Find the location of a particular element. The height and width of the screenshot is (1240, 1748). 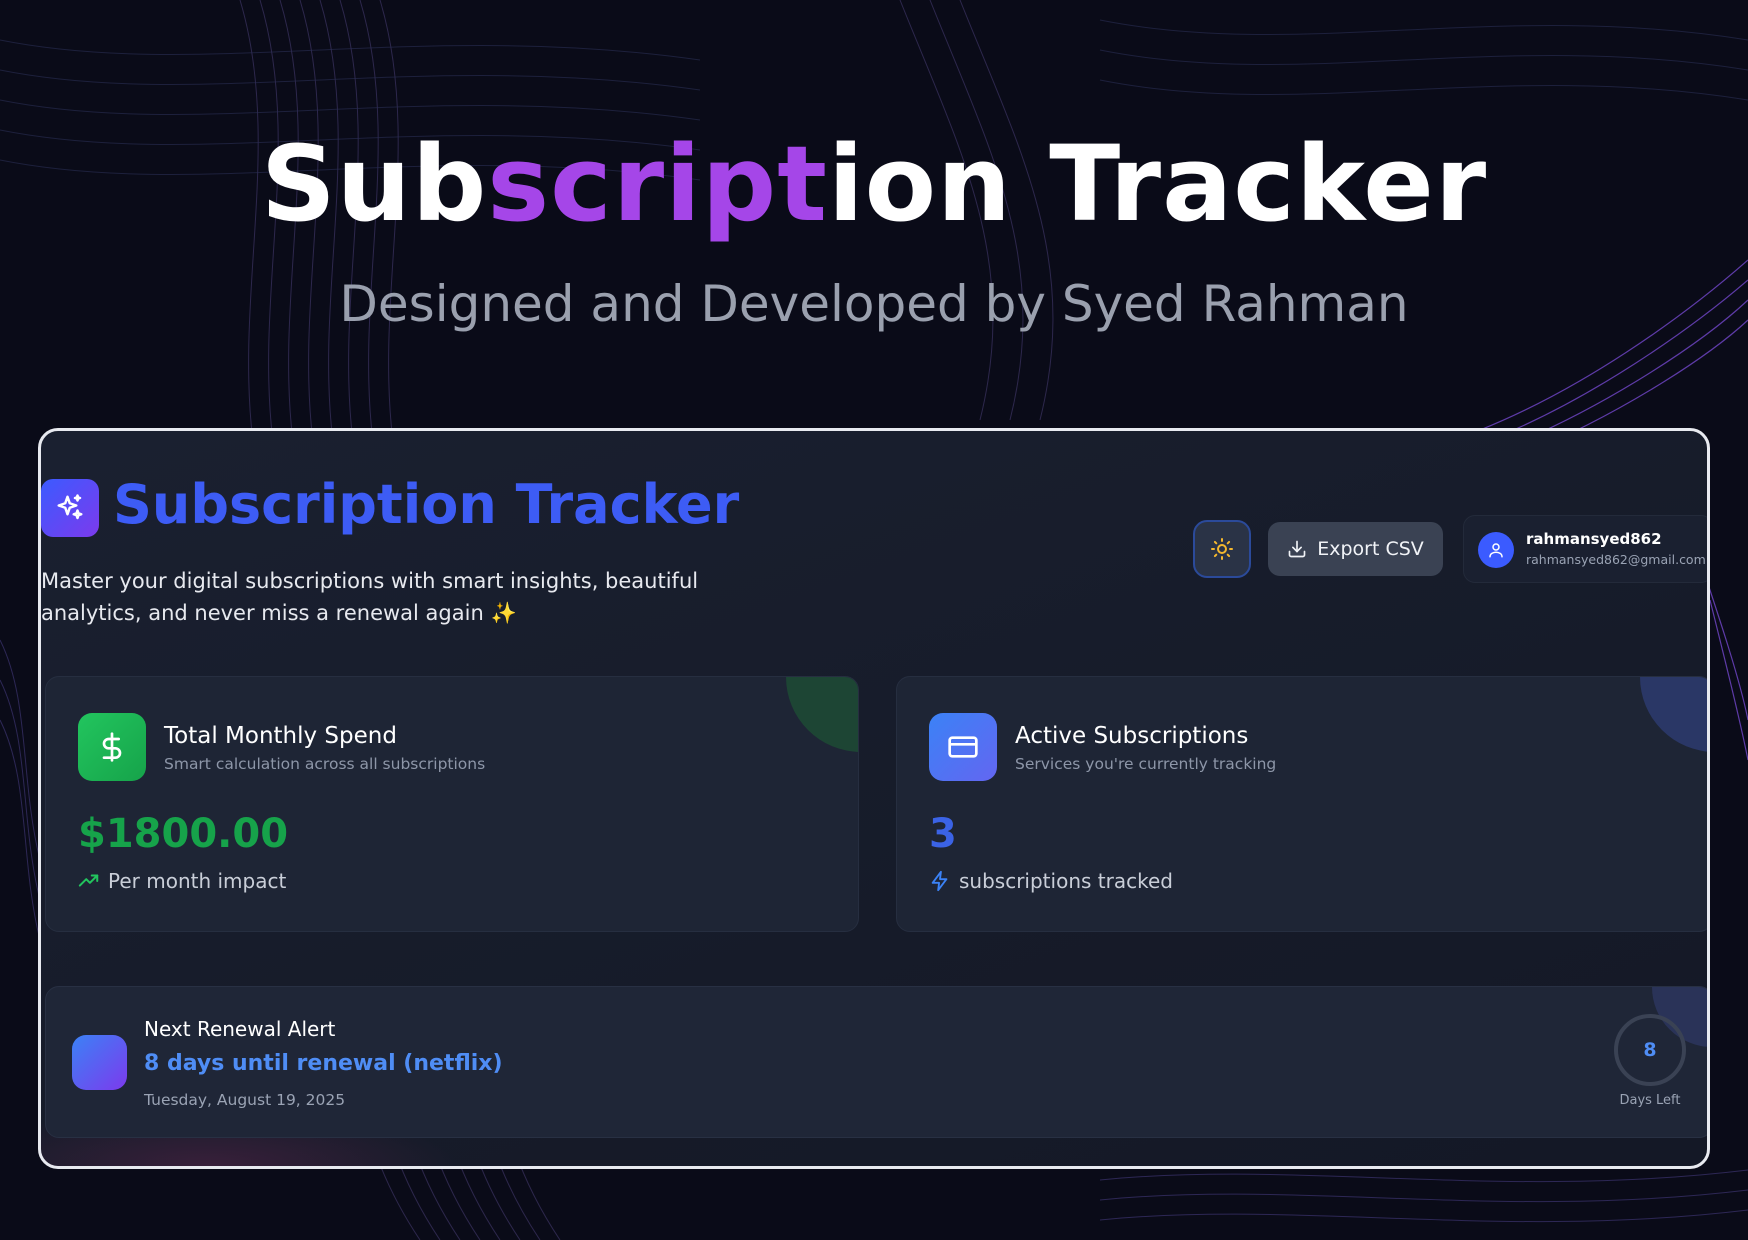

user-icon is located at coordinates (1496, 550).